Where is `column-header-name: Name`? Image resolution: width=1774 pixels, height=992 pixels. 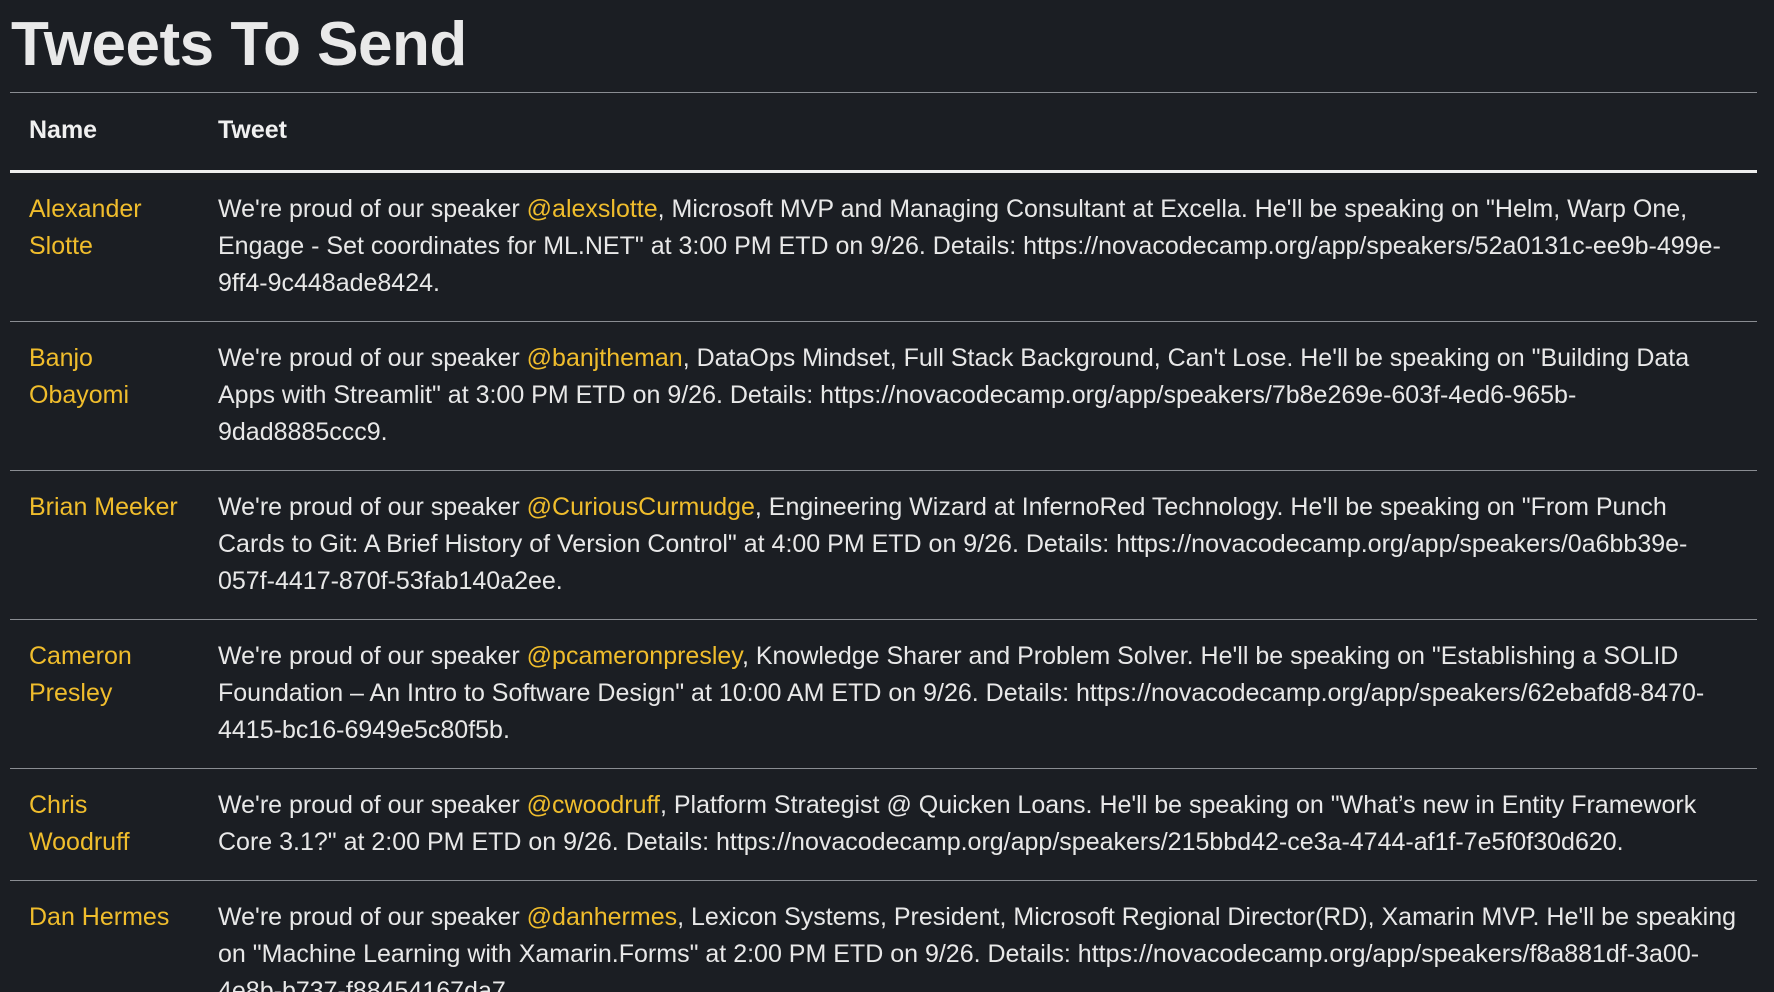 column-header-name: Name is located at coordinates (104, 133).